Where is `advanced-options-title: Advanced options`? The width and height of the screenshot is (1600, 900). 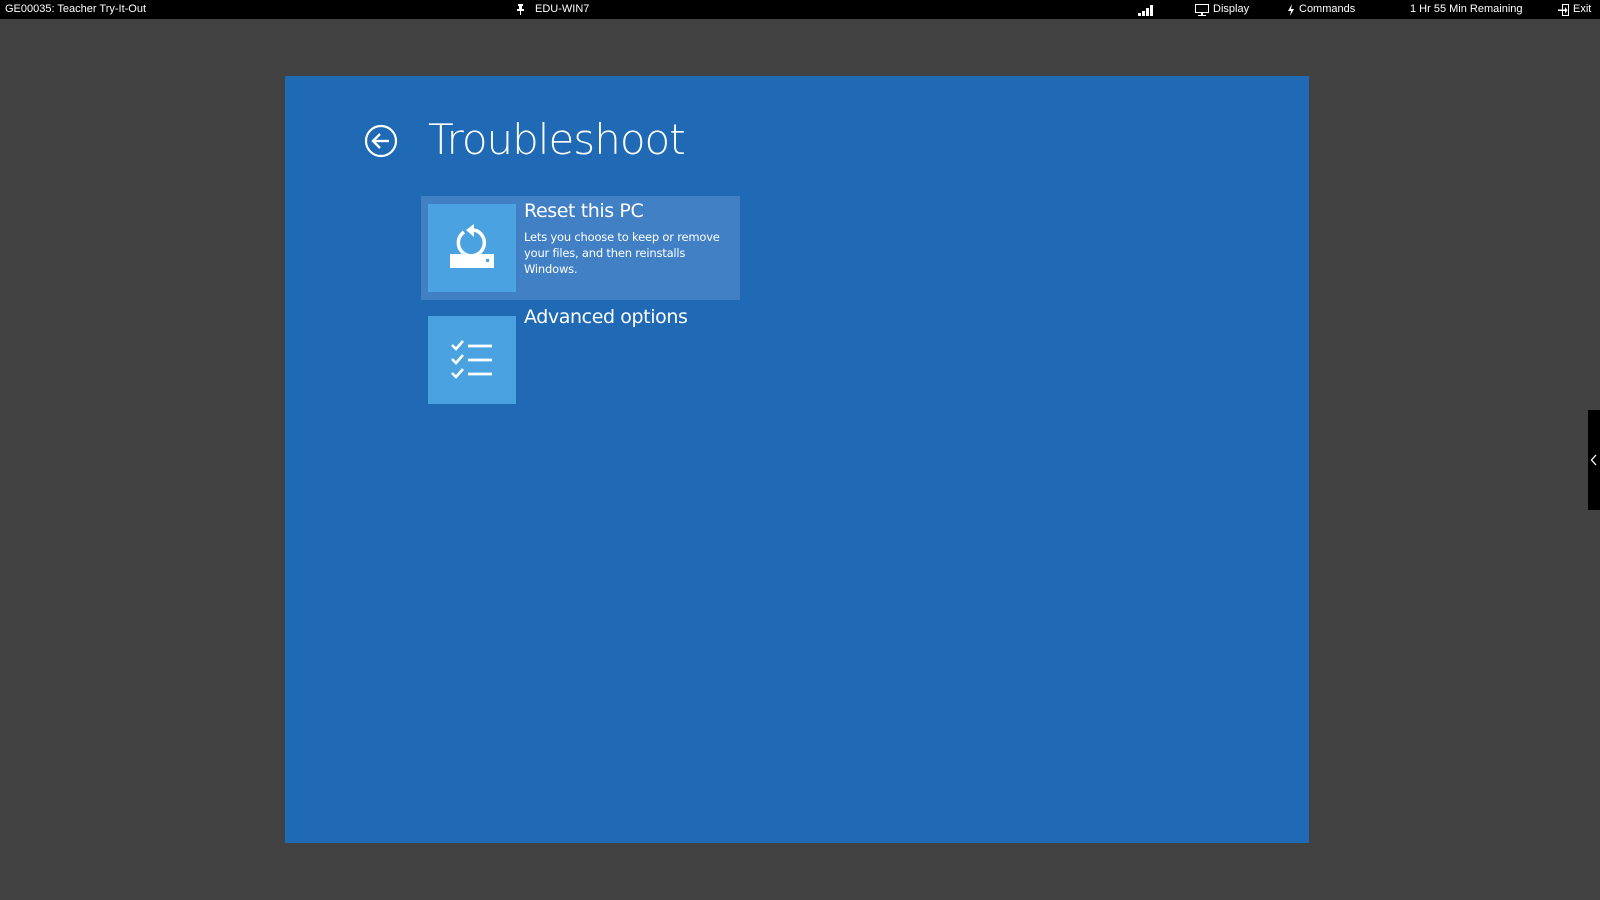
advanced-options-title: Advanced options is located at coordinates (606, 317).